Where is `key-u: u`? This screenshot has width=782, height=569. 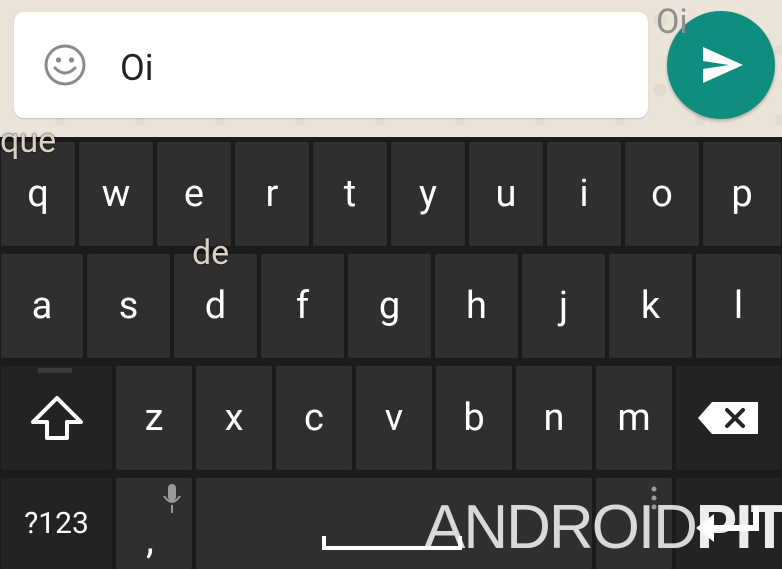
key-u: u is located at coordinates (506, 194).